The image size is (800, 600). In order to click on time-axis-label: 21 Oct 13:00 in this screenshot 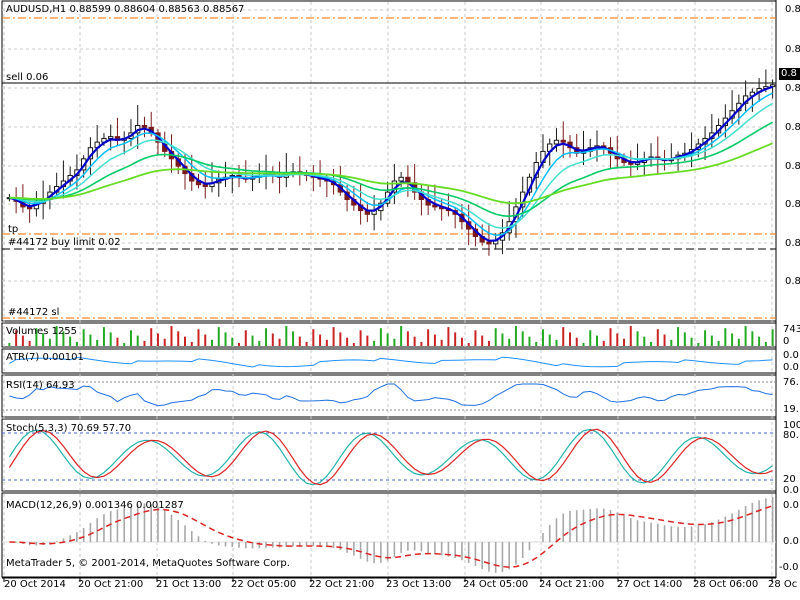, I will do `click(189, 584)`.